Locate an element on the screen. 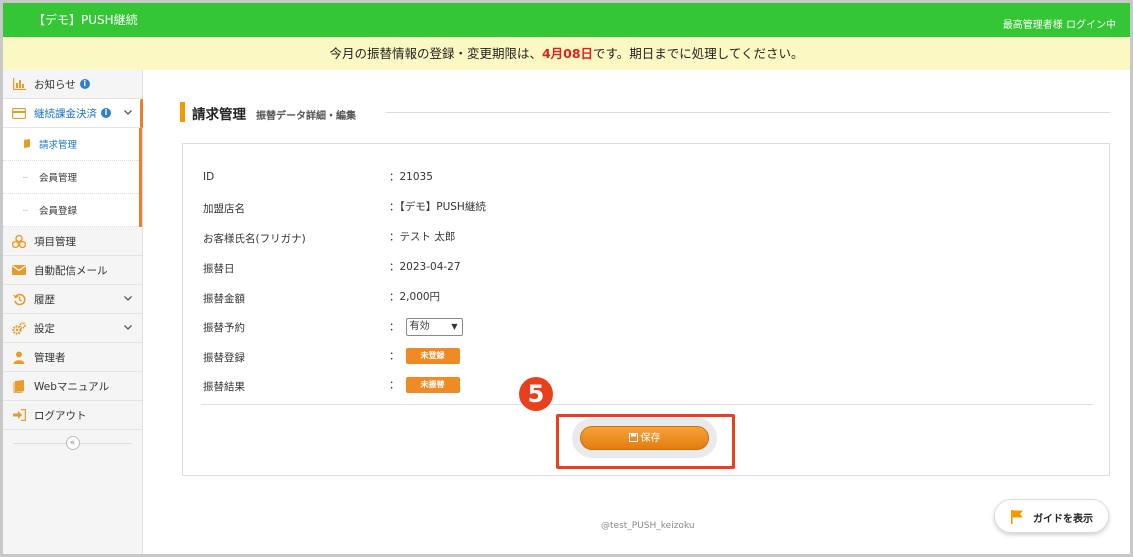  page-subtitle: 振替データ詳細・編集 is located at coordinates (306, 116).